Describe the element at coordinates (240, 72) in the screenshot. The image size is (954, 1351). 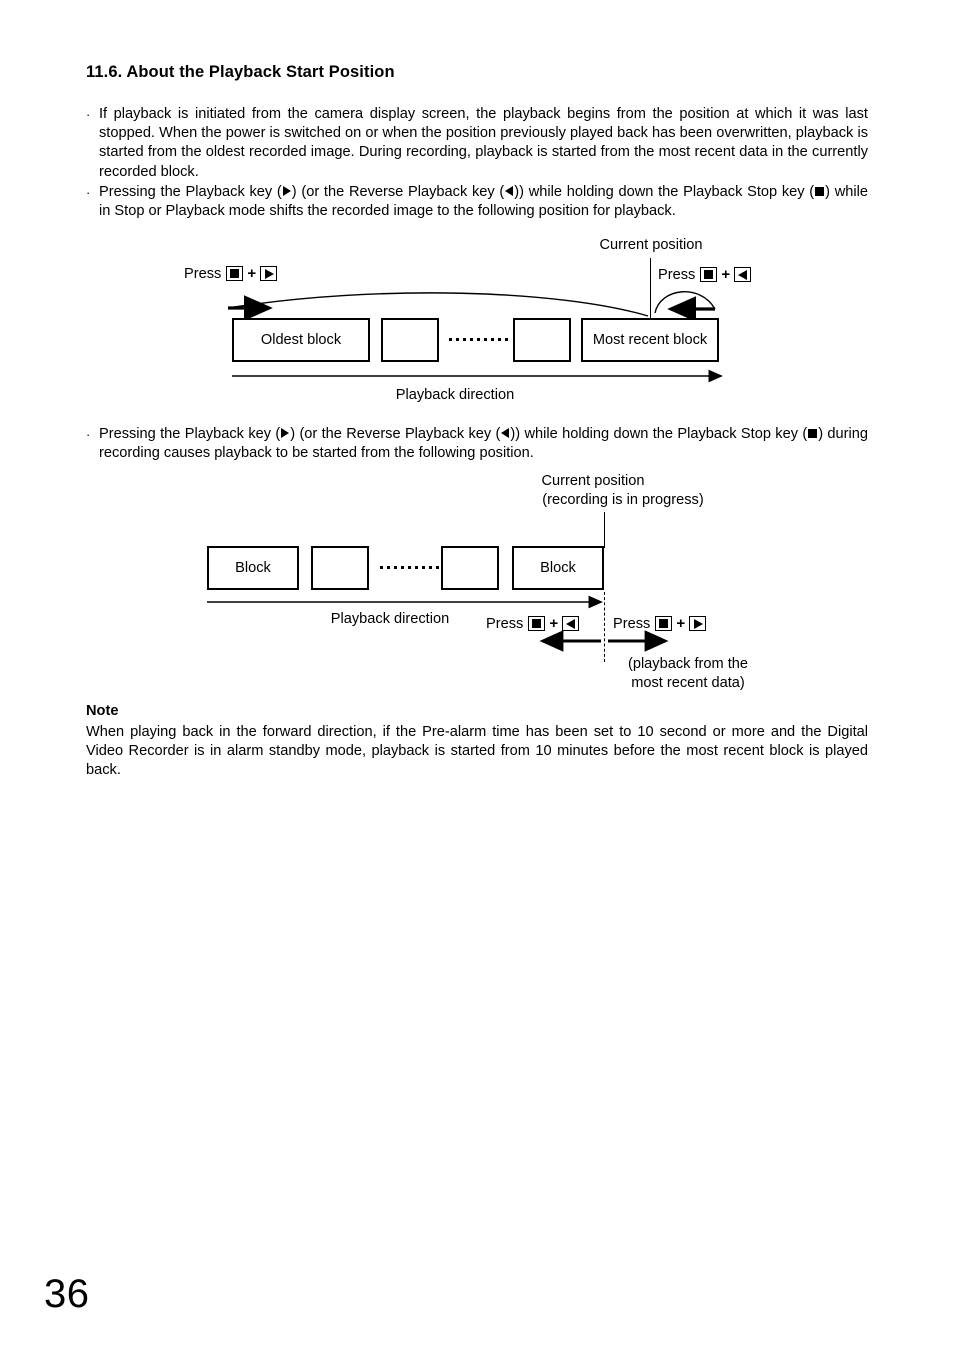
I see `page-title: 11.6. About the Playback Start Position` at that location.